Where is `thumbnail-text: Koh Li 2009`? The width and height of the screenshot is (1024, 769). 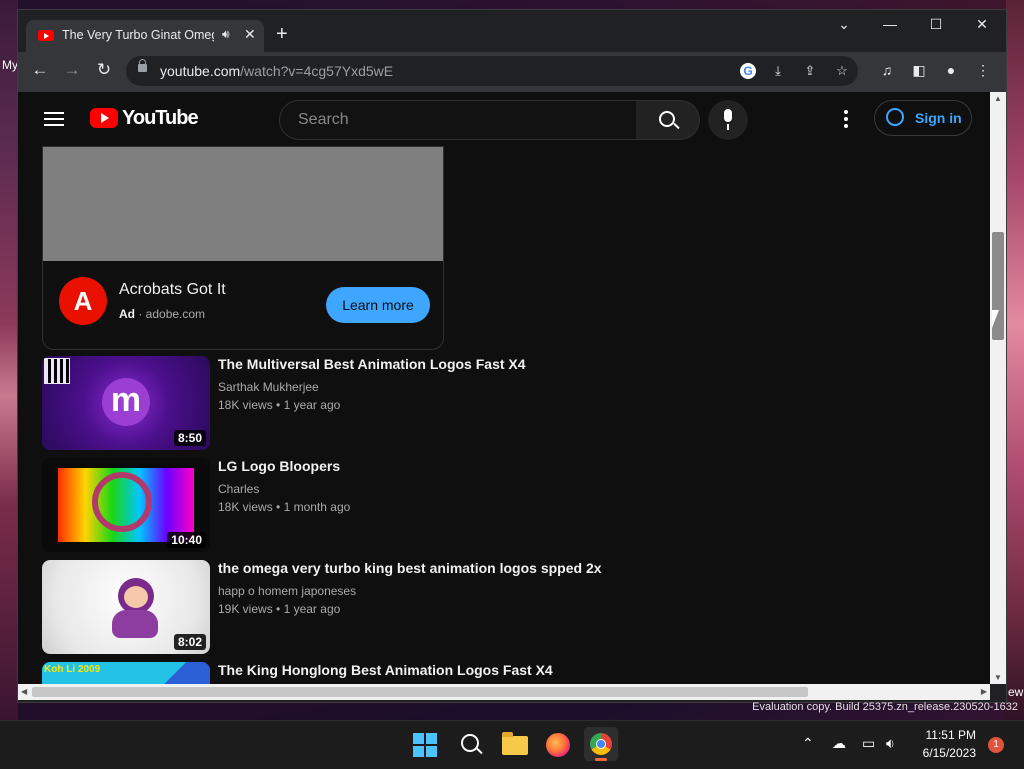 thumbnail-text: Koh Li 2009 is located at coordinates (72, 669).